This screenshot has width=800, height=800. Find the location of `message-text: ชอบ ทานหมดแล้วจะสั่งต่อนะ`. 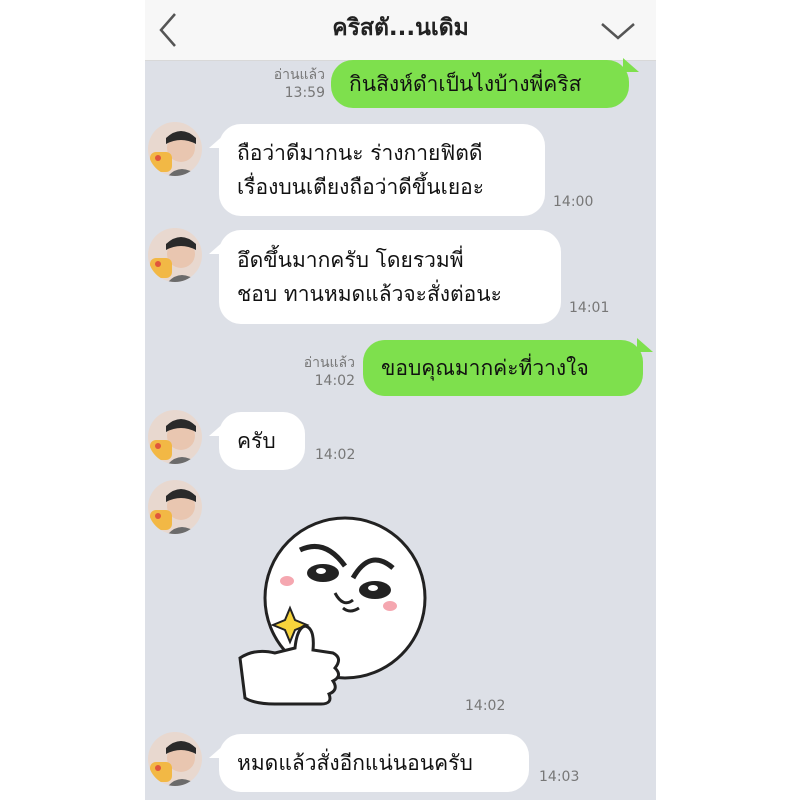

message-text: ชอบ ทานหมดแล้วจะสั่งต่อนะ is located at coordinates (369, 294).